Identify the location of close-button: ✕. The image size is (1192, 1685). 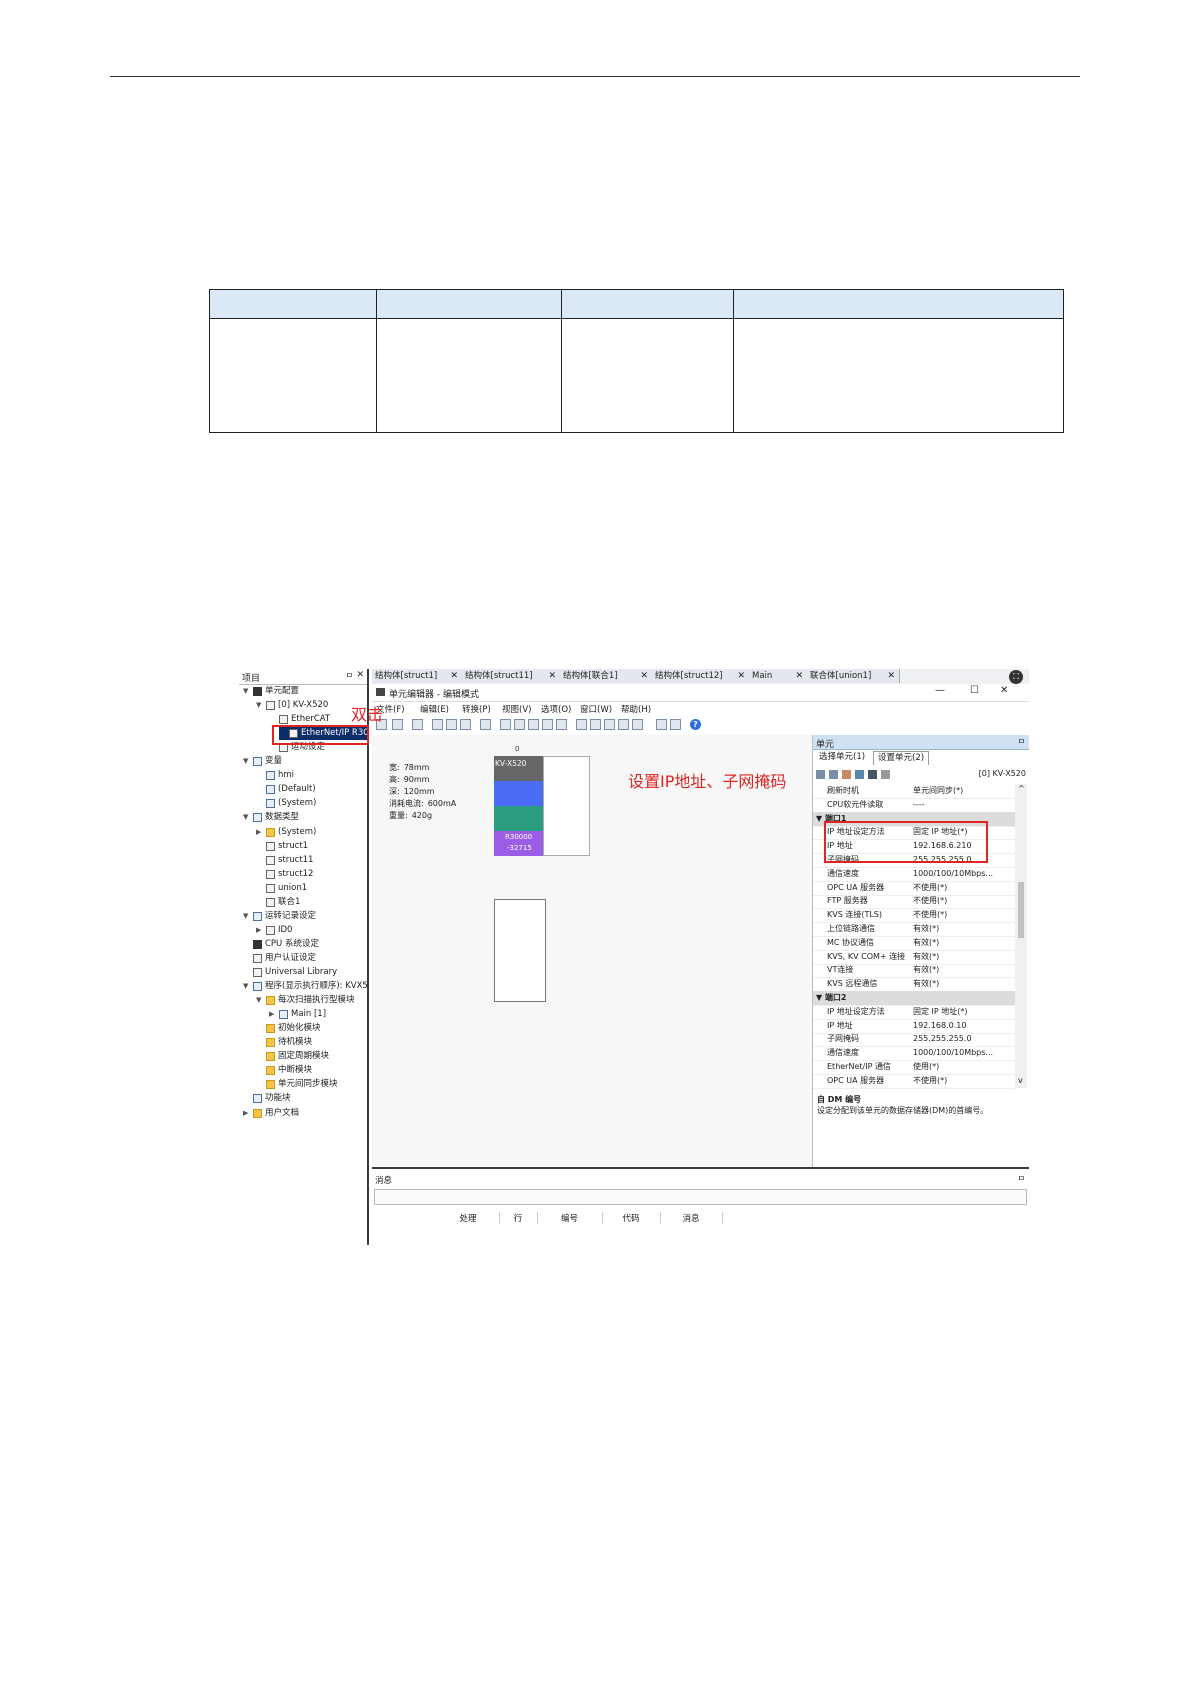
(1004, 690).